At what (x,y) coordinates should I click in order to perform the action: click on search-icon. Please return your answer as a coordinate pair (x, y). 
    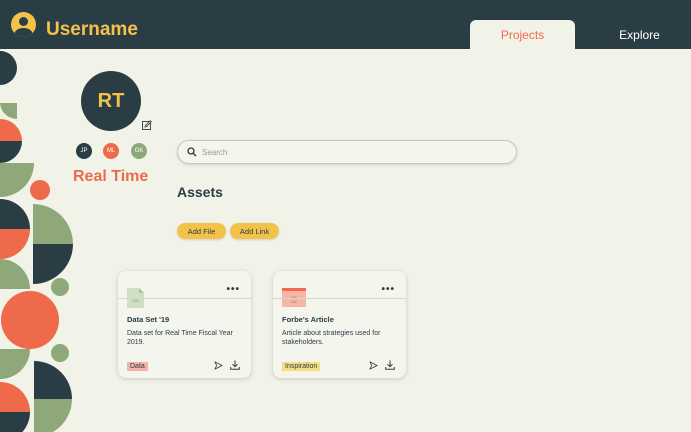
    Looking at the image, I should click on (192, 152).